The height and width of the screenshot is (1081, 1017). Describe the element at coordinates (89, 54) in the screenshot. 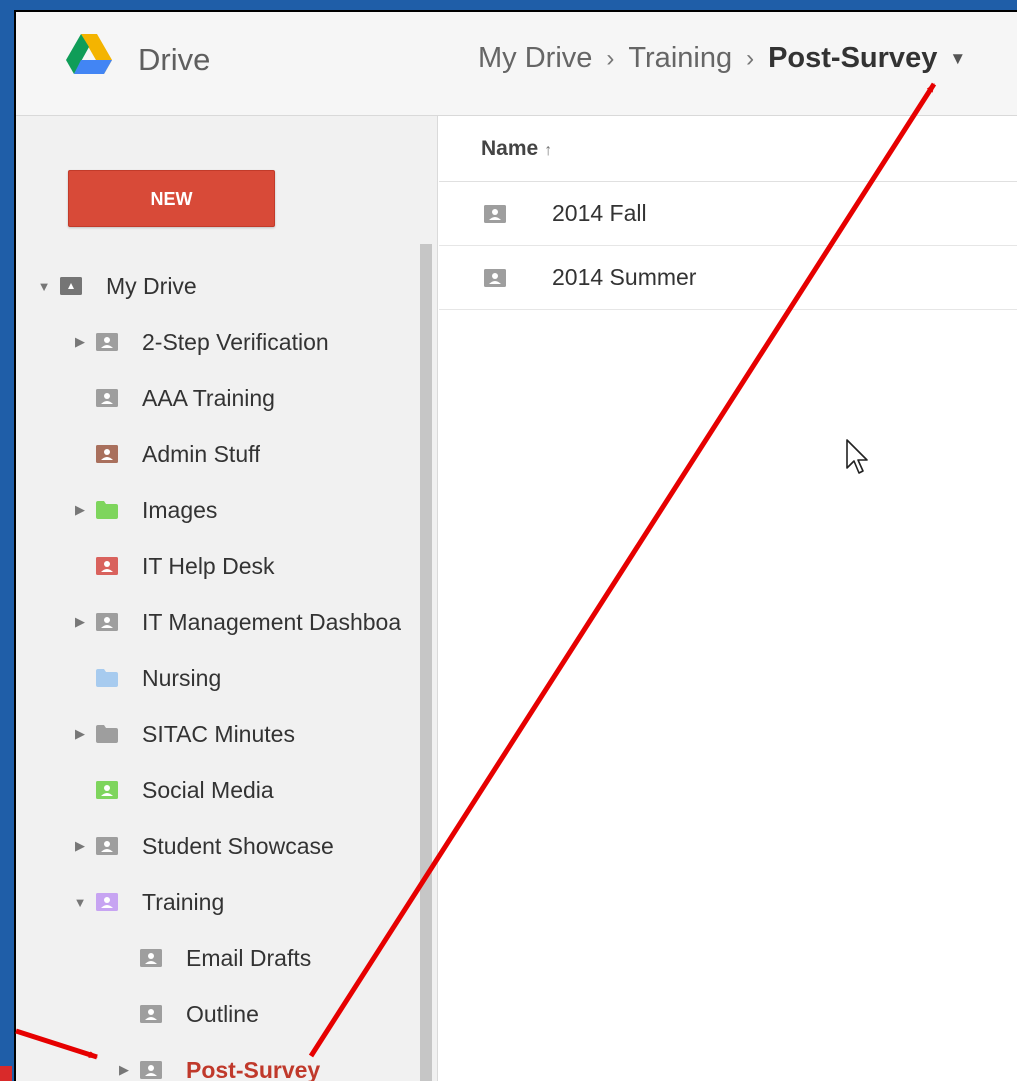

I see `drive-logo-icon` at that location.